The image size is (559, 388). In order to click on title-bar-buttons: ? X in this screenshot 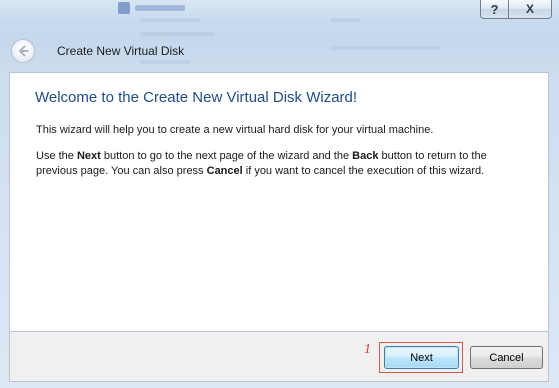, I will do `click(516, 9)`.